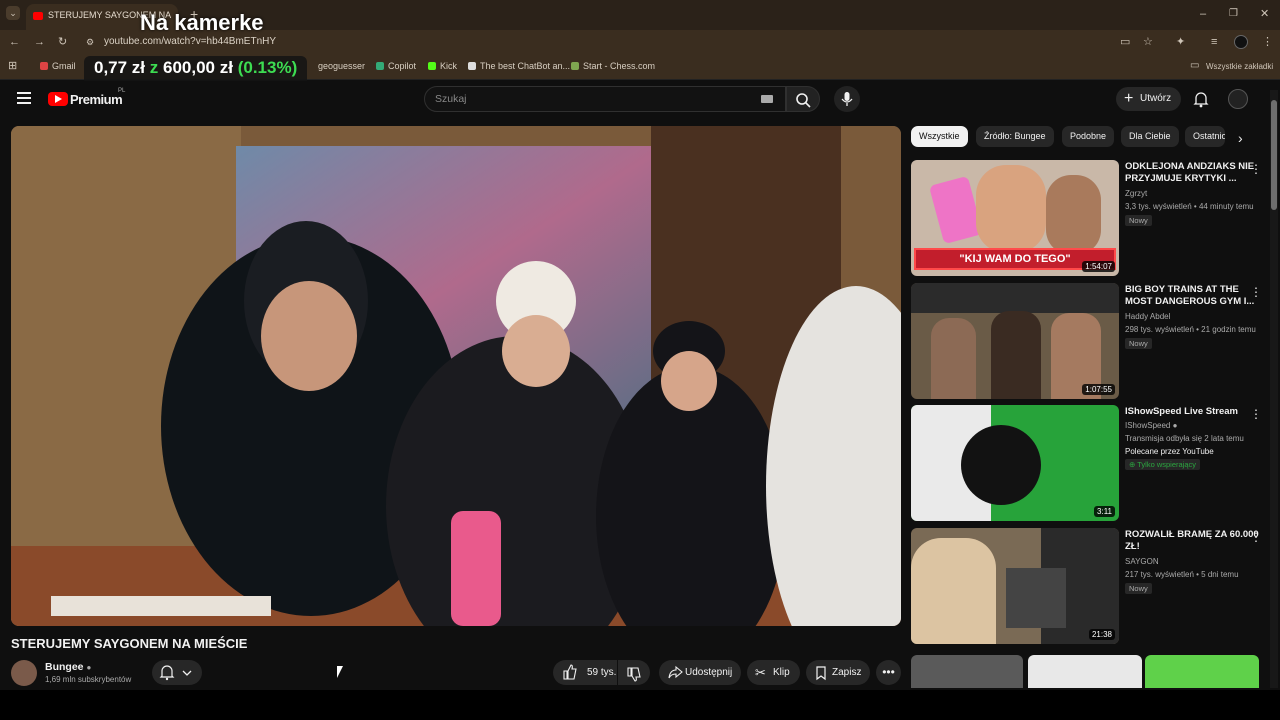 The height and width of the screenshot is (720, 1280). What do you see at coordinates (1015, 341) in the screenshot?
I see `recommendation-thumbnail-2: 1:07:55` at bounding box center [1015, 341].